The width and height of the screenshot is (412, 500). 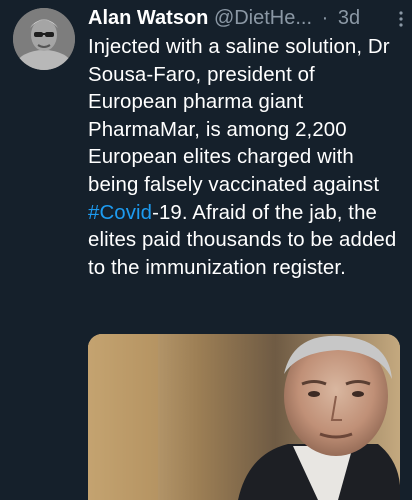 What do you see at coordinates (120, 213) in the screenshot?
I see `hashtag-link: #Covid` at bounding box center [120, 213].